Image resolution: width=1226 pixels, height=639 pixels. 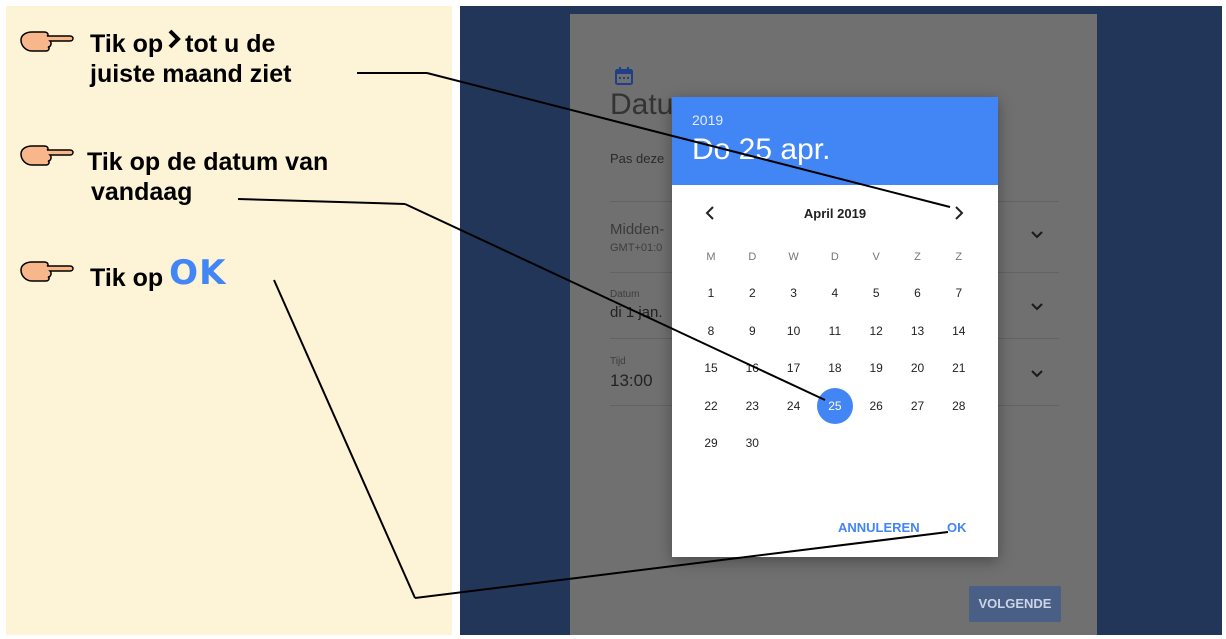 What do you see at coordinates (879, 527) in the screenshot?
I see `cancel-button: ANNULEREN` at bounding box center [879, 527].